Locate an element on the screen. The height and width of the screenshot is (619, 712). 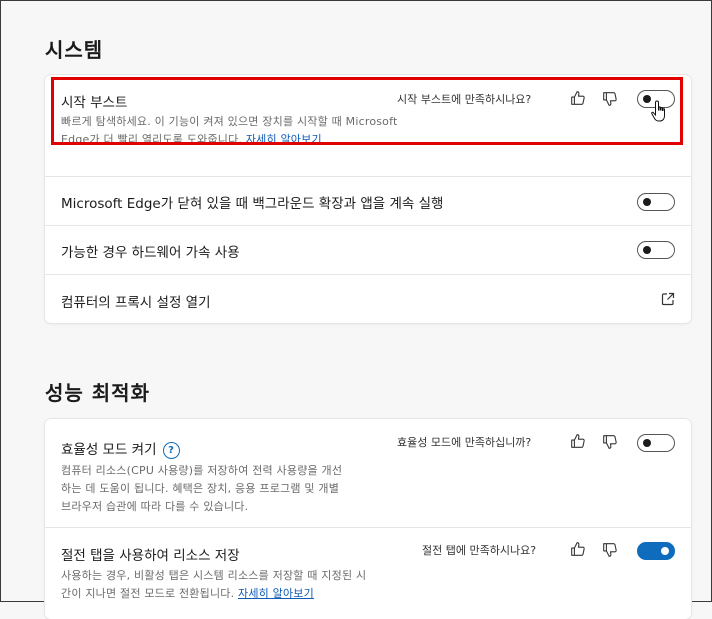
sleeping-tabs-desc-line1: 사용하는 경우, 비활성 탭은 시스템 리소스를 저장할 때 지정된 시 is located at coordinates (214, 575).